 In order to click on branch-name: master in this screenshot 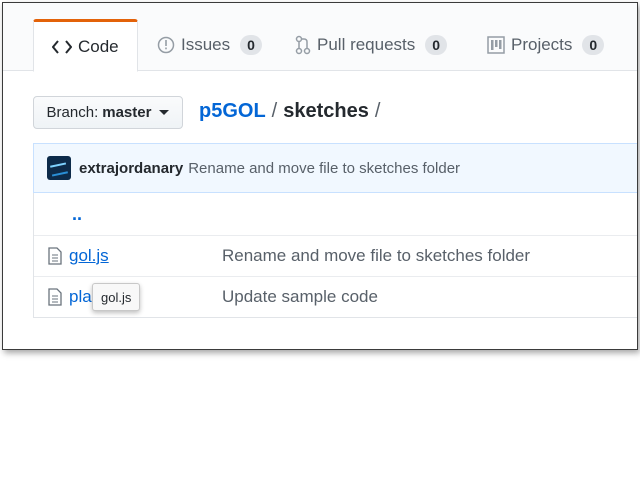, I will do `click(127, 112)`.